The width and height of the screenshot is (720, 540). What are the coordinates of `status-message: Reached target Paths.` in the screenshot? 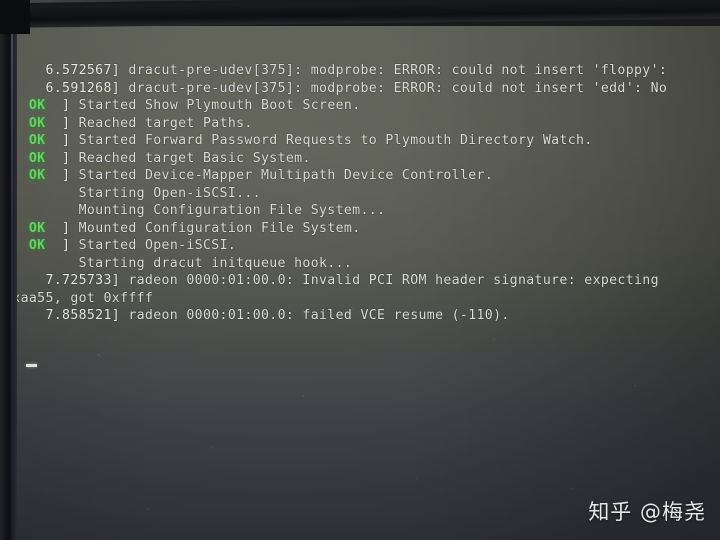 It's located at (165, 123).